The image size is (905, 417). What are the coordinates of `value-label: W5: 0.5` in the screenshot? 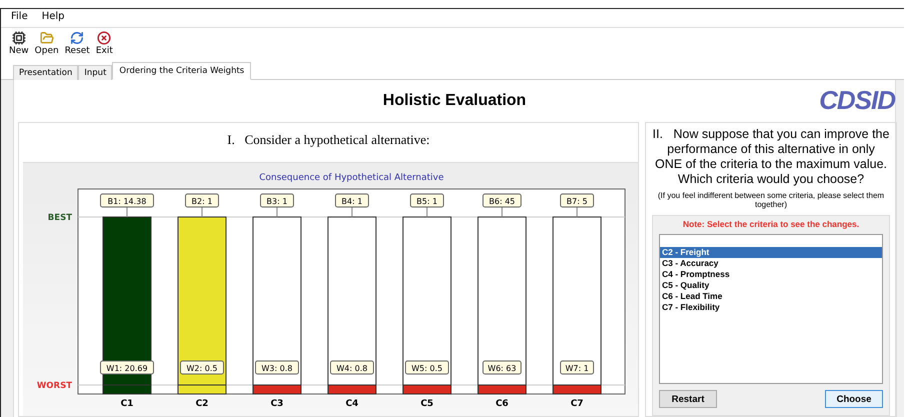 It's located at (427, 367).